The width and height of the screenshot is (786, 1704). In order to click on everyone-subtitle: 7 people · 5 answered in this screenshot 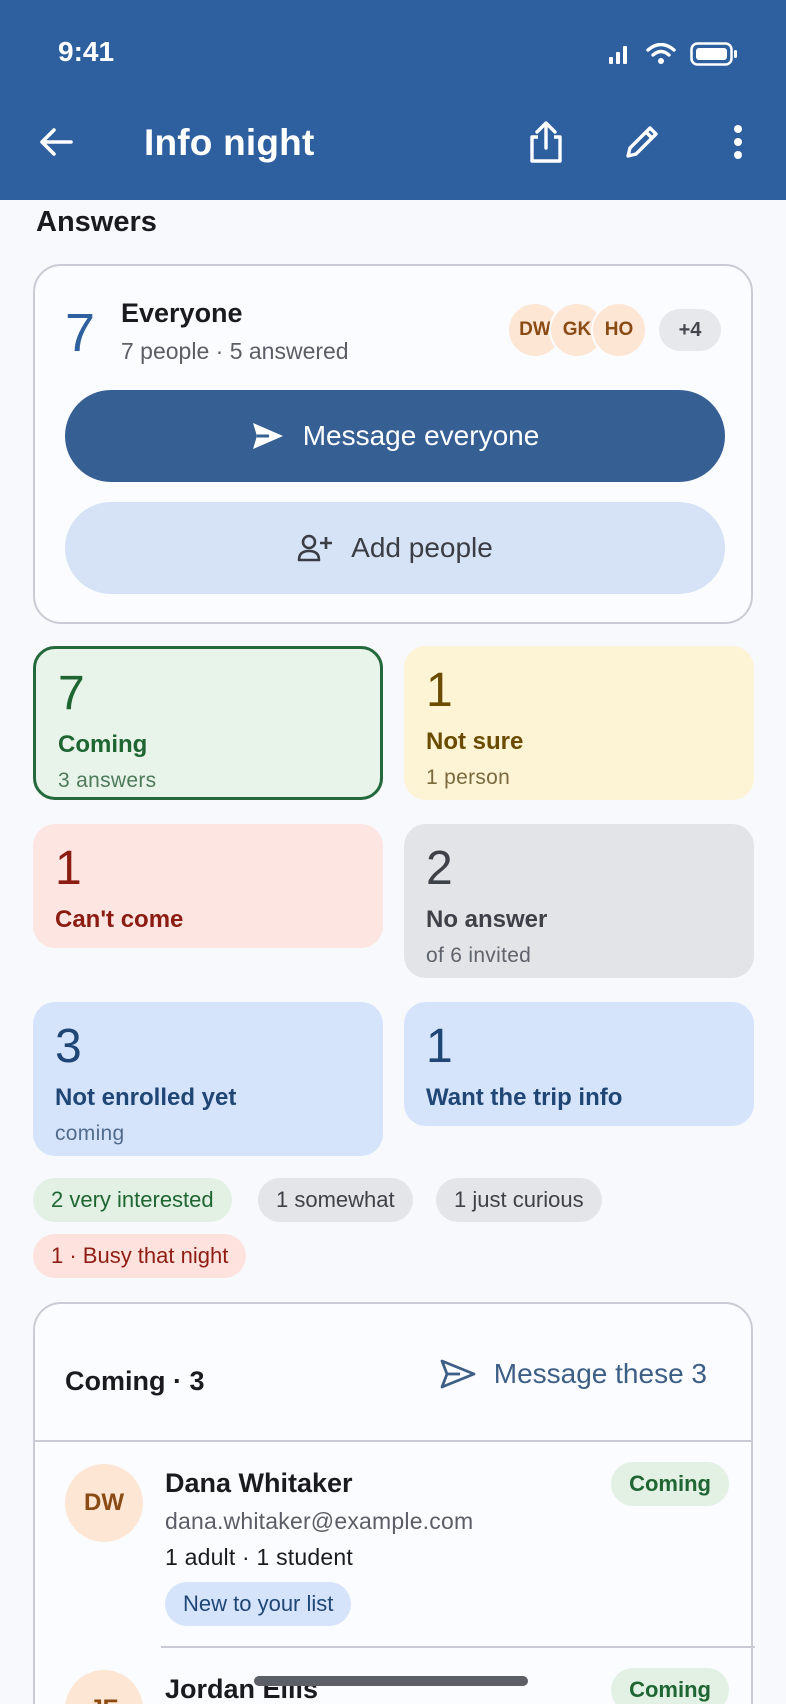, I will do `click(235, 351)`.